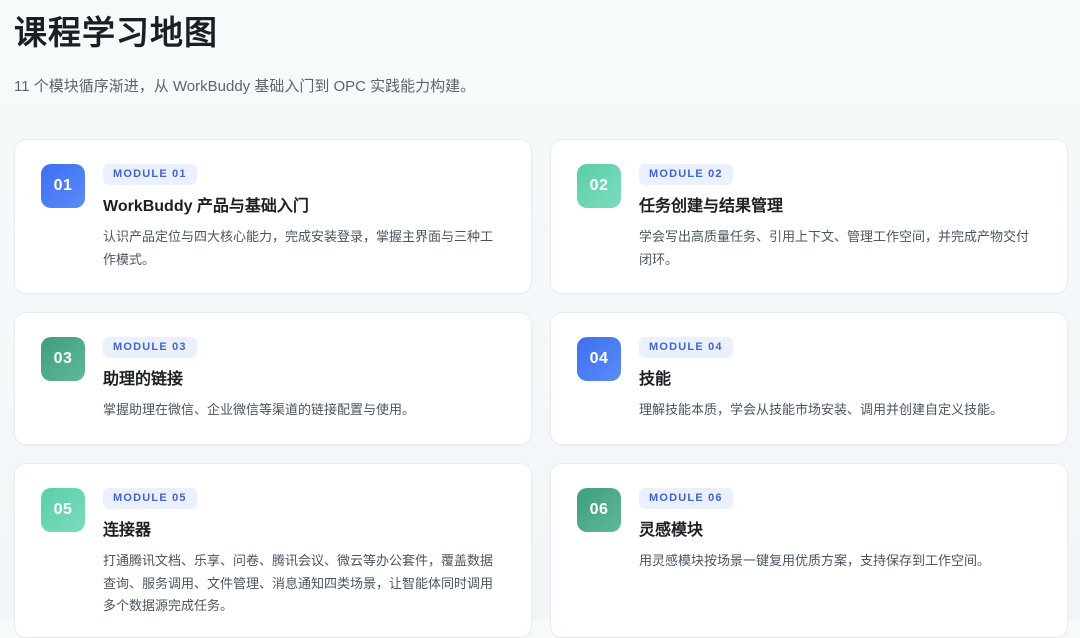 The image size is (1080, 638). What do you see at coordinates (686, 498) in the screenshot?
I see `module-tag: MODULE 06` at bounding box center [686, 498].